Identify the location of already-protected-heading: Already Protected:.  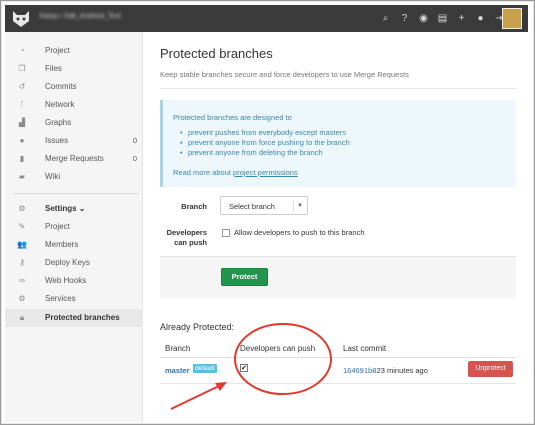
(197, 327).